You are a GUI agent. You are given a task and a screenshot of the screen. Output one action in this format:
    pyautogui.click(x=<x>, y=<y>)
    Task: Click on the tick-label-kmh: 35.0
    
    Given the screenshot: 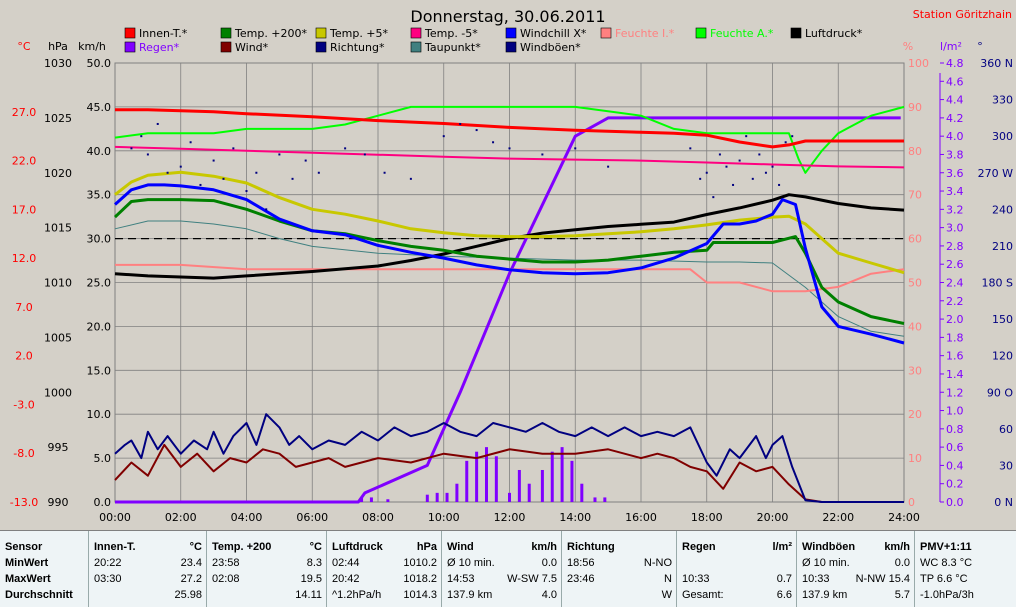 What is the action you would take?
    pyautogui.click(x=99, y=195)
    